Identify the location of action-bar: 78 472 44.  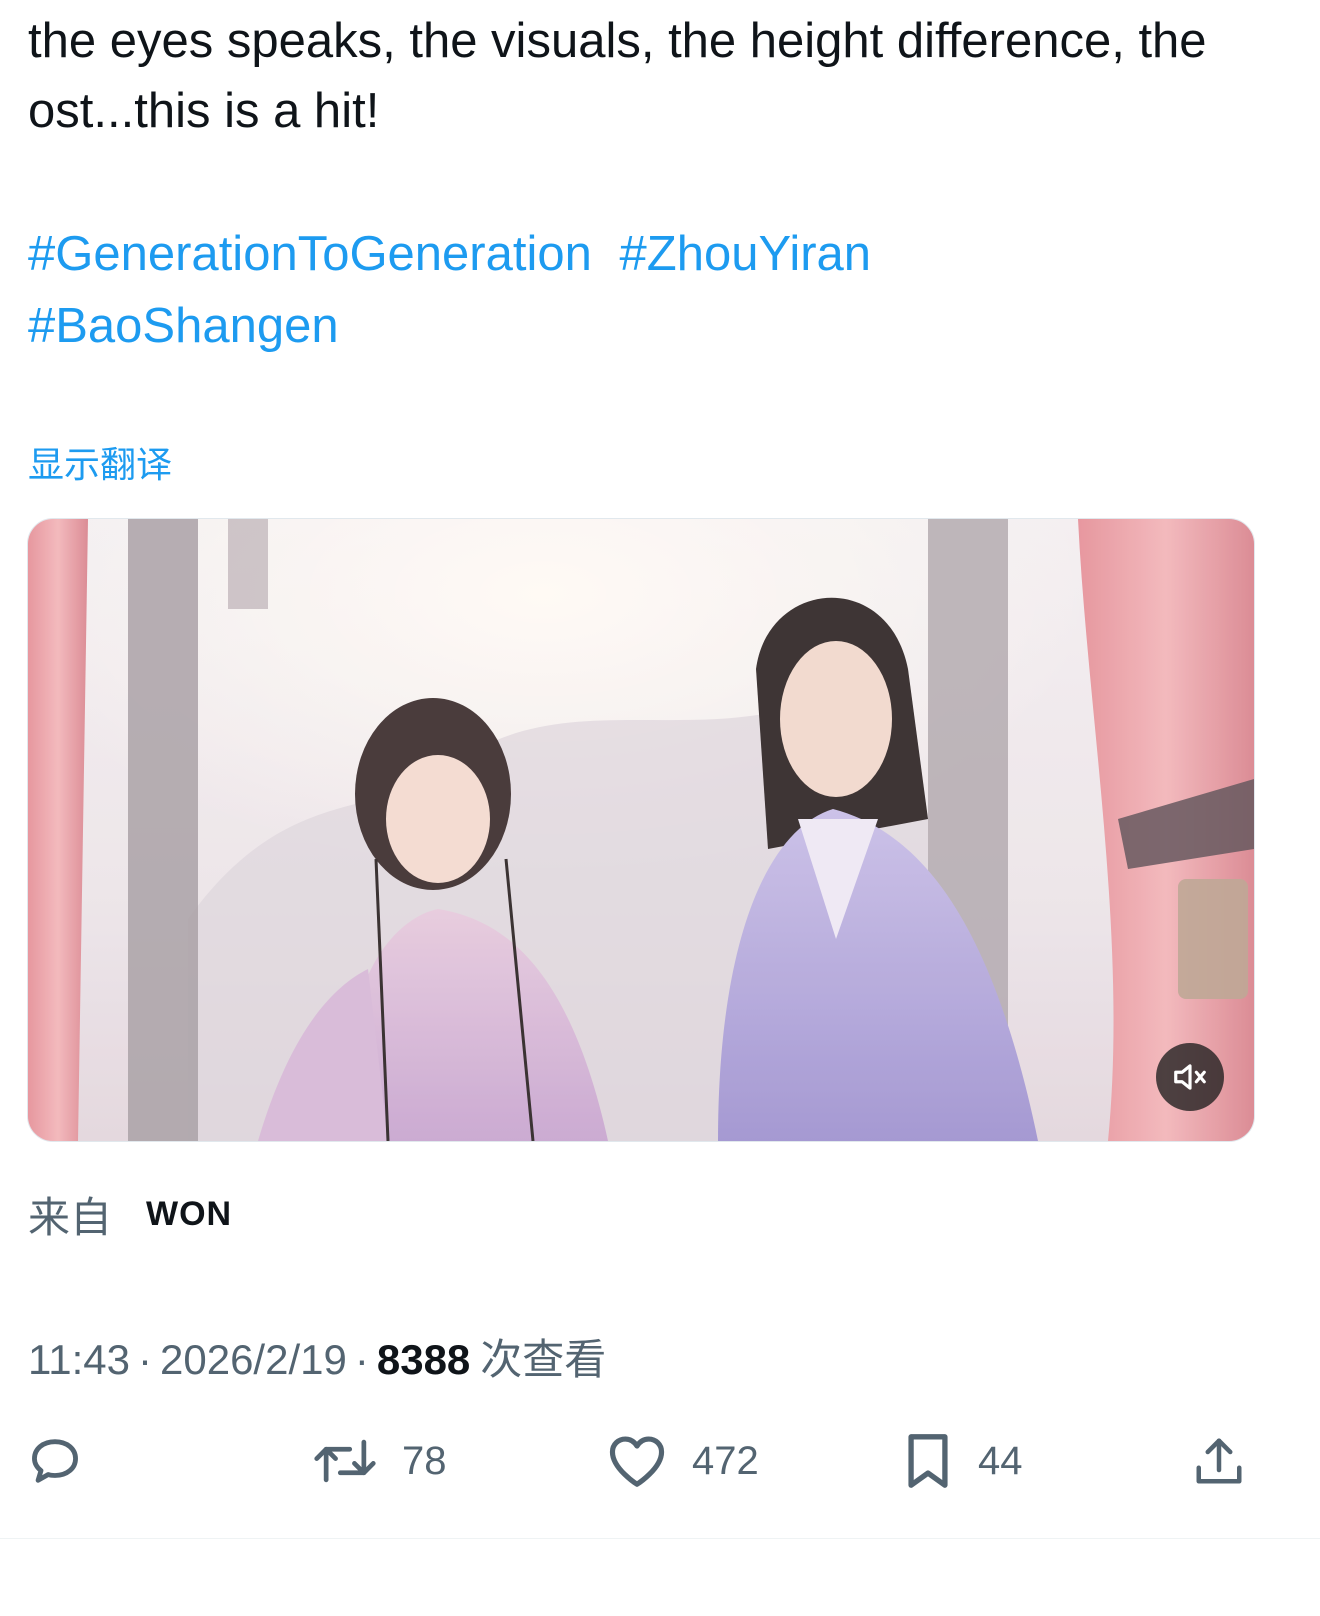
(660, 1461).